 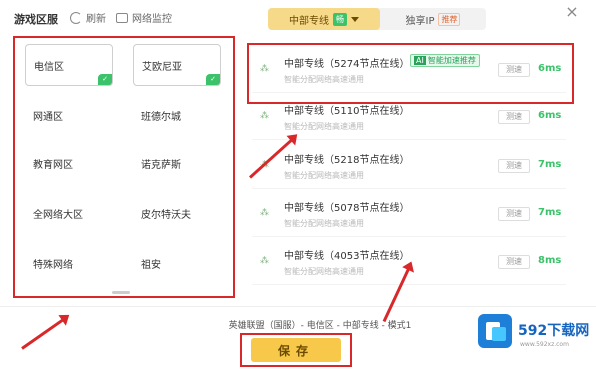 I want to click on save-button-frame: 保存, so click(x=296, y=350).